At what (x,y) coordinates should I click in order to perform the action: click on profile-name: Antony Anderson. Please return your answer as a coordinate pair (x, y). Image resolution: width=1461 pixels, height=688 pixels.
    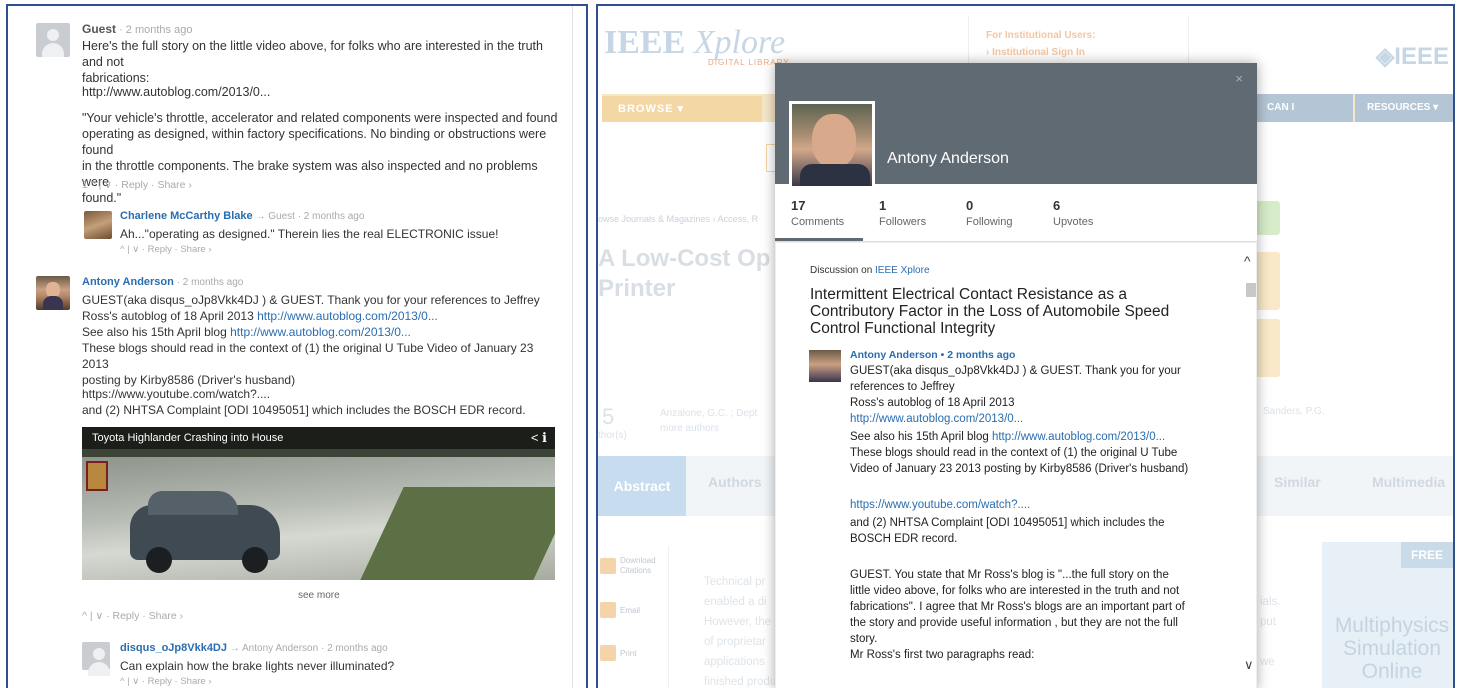
    Looking at the image, I should click on (948, 158).